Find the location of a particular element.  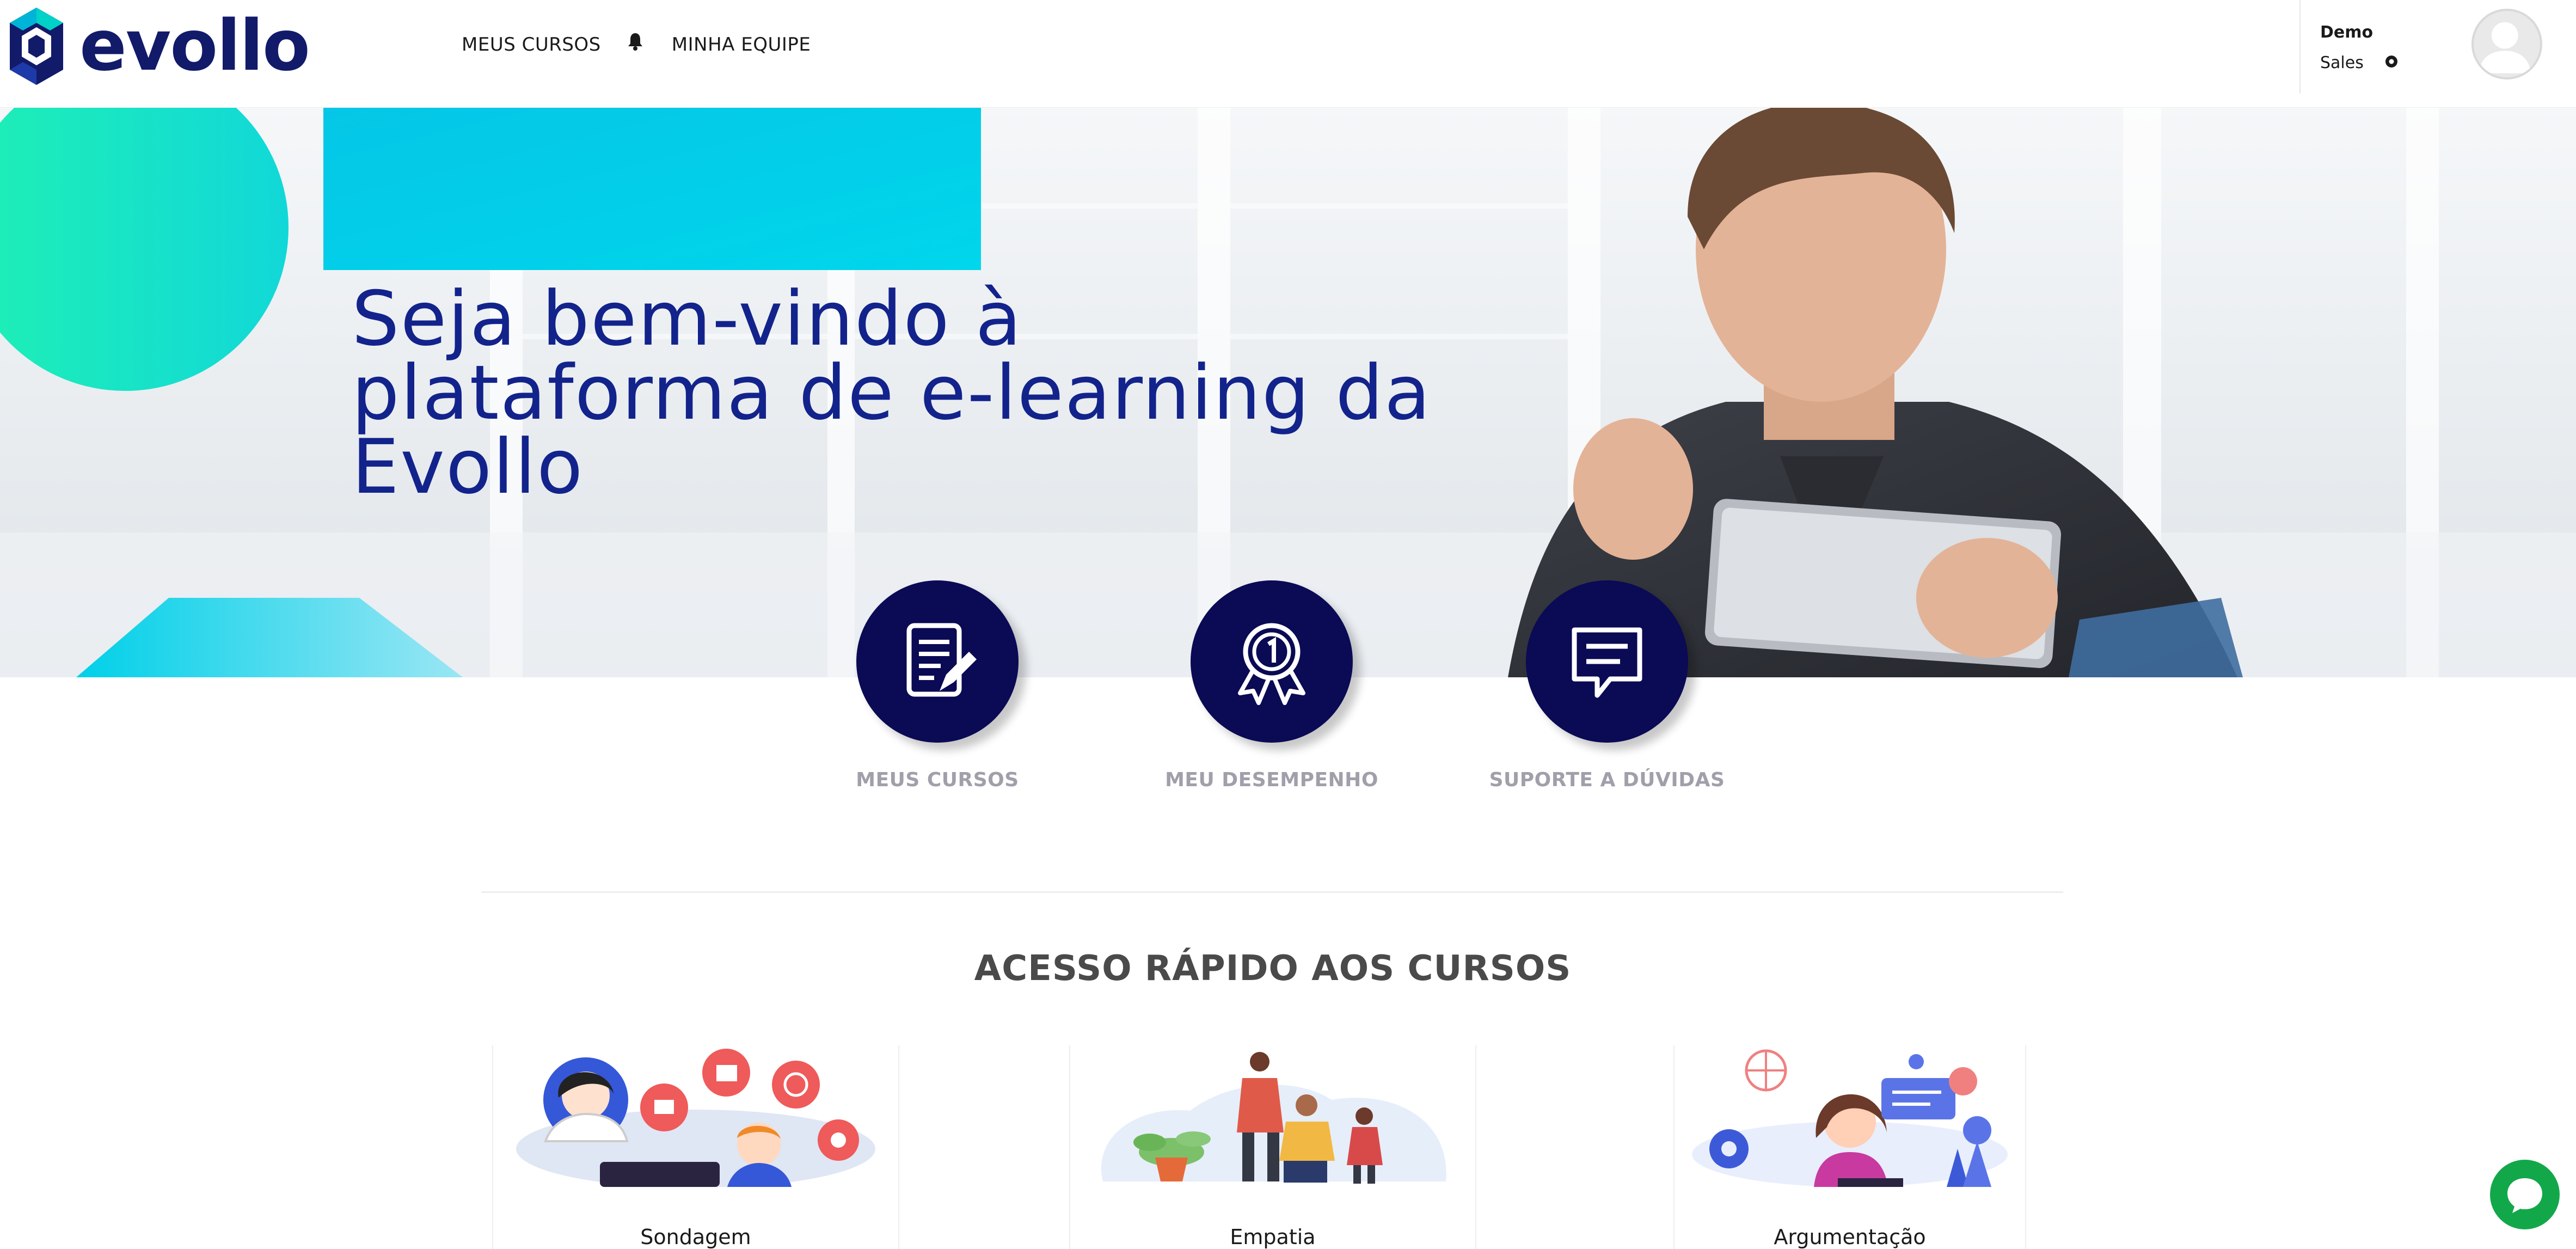

course-illustration-argumentacao is located at coordinates (1850, 1118).